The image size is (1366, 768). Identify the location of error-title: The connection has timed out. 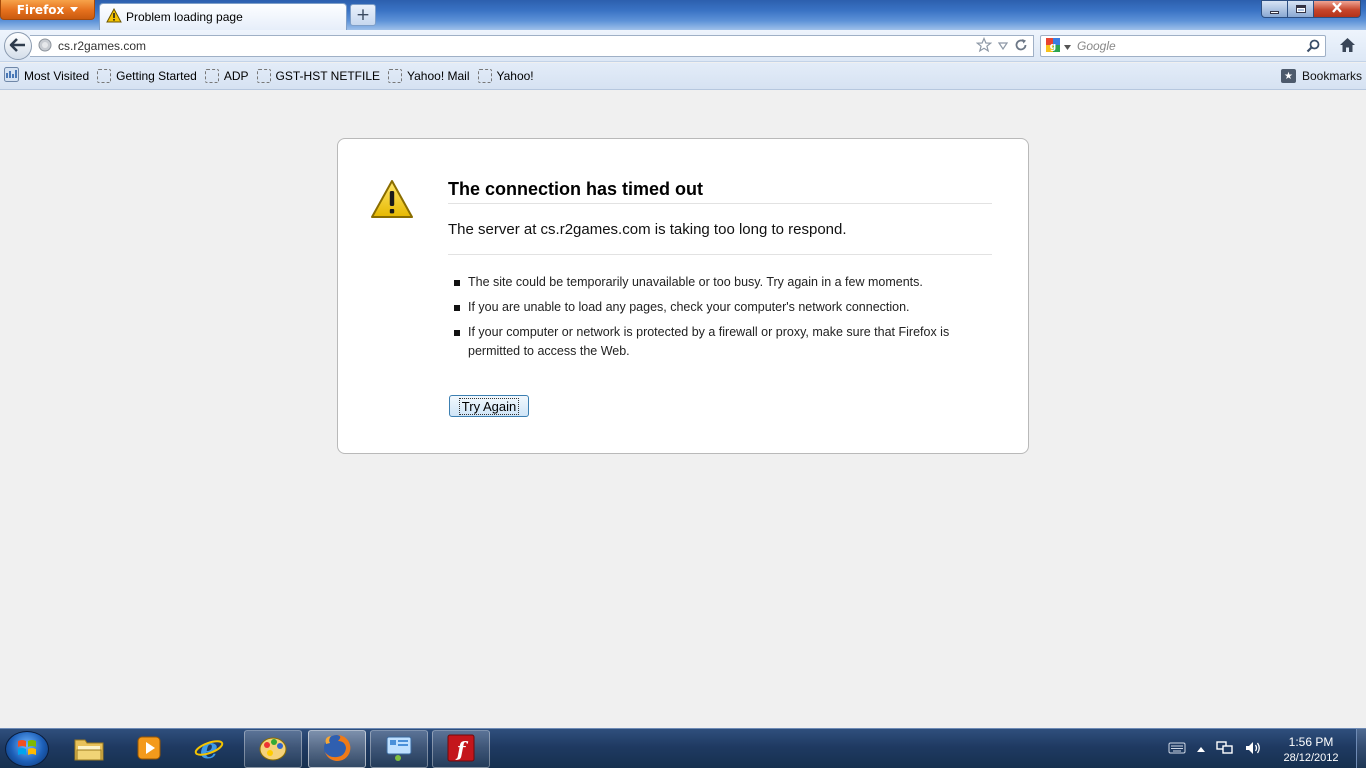
(720, 191).